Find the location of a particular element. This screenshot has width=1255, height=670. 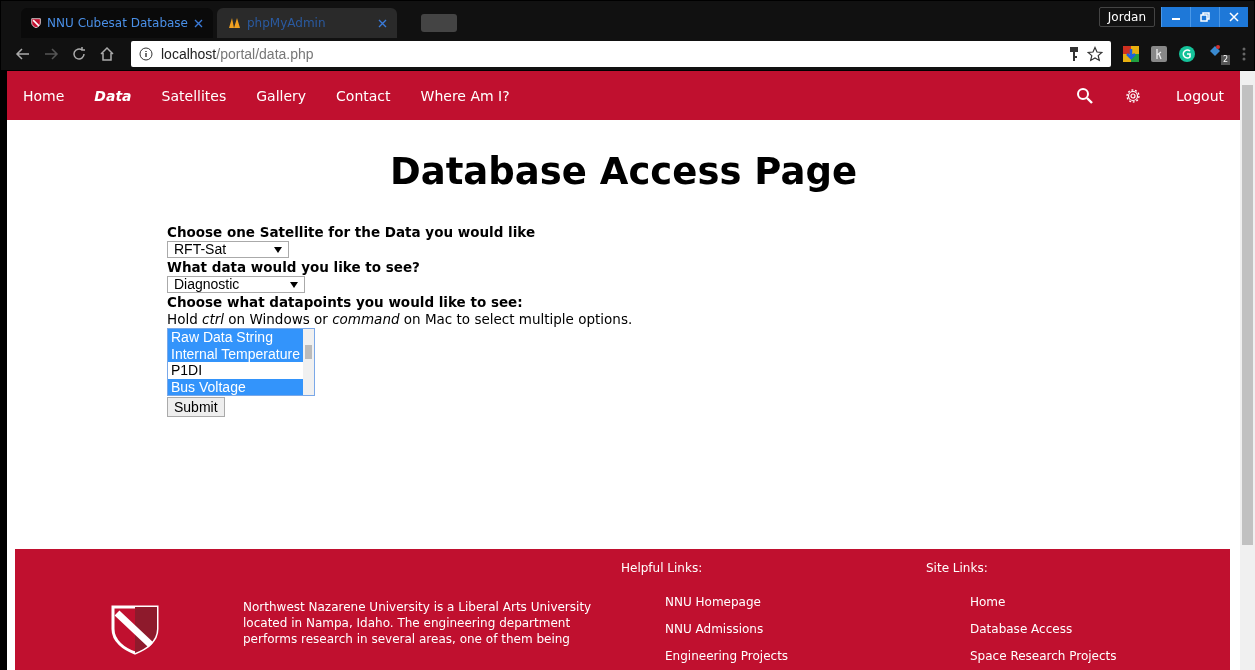

count-badge: 2 is located at coordinates (1225, 60).